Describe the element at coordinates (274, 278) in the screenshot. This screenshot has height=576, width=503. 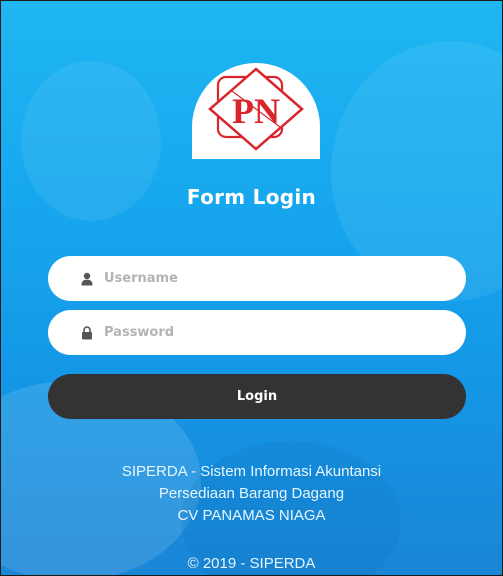
I see `username-input` at that location.